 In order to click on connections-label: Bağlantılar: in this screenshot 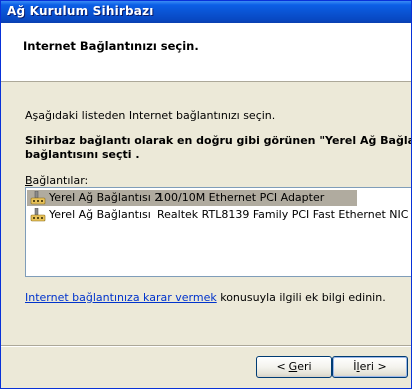, I will do `click(56, 180)`.